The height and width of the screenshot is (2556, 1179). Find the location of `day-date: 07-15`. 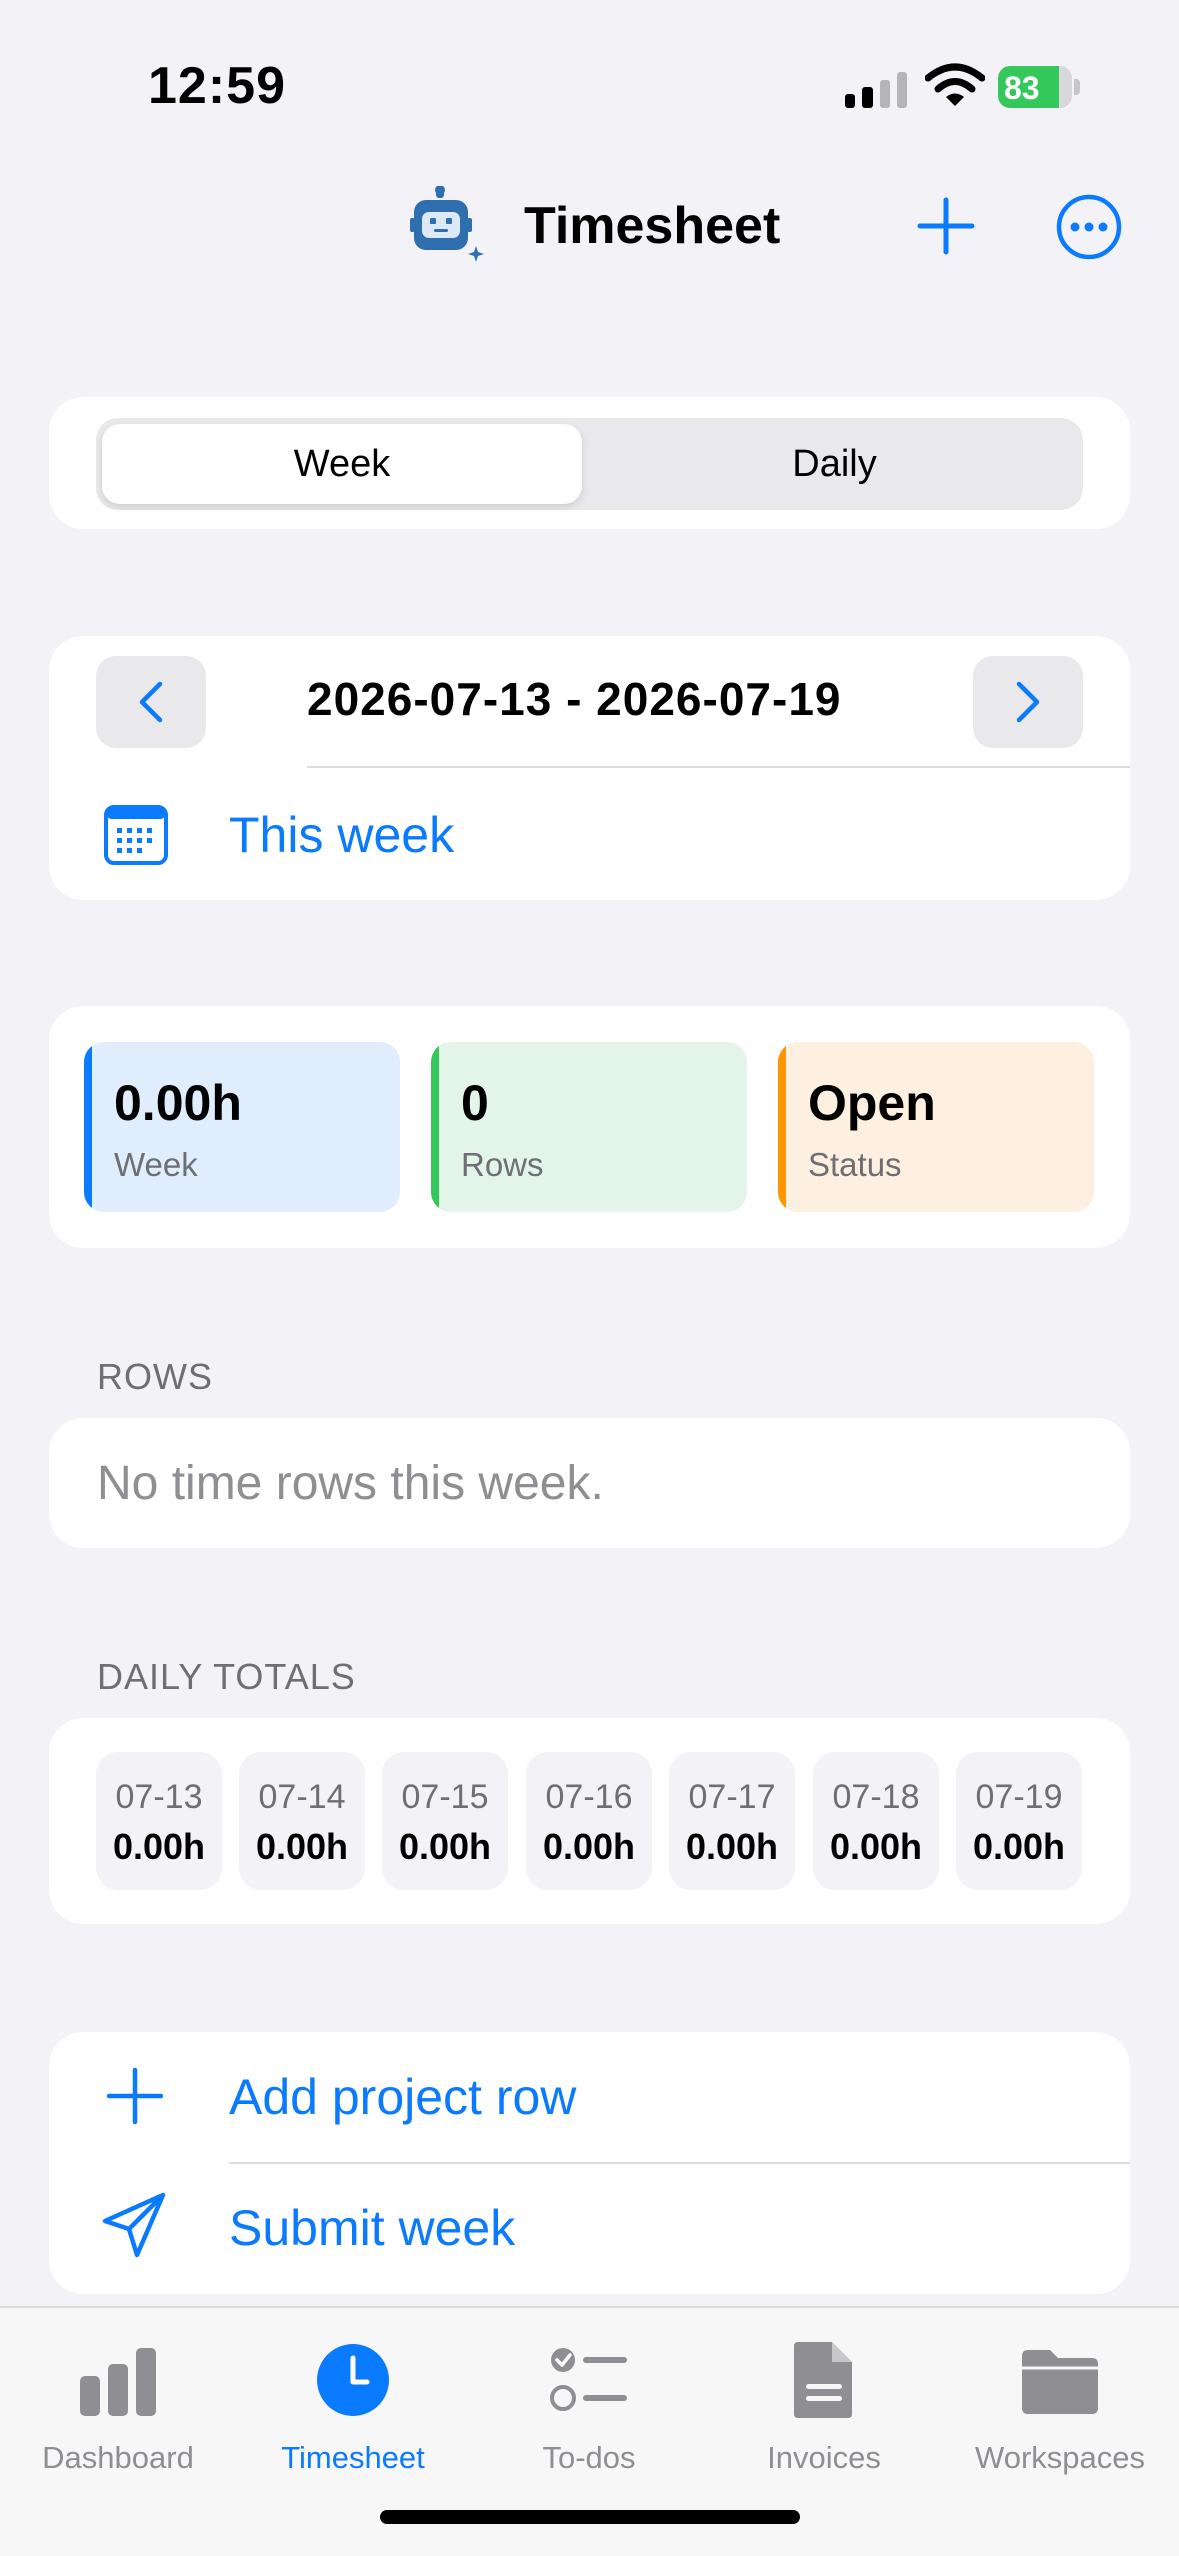

day-date: 07-15 is located at coordinates (445, 1797).